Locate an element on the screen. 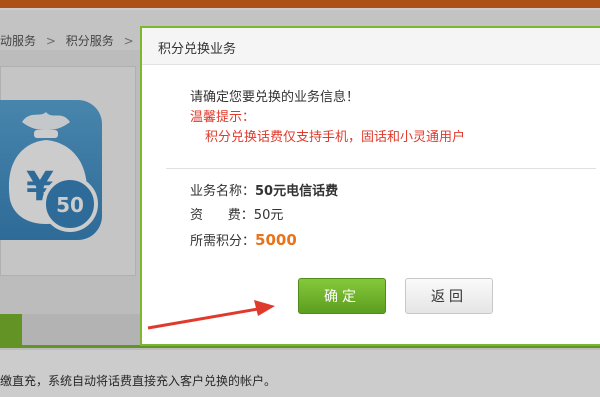  annotation-arrow-icon is located at coordinates (211, 315).